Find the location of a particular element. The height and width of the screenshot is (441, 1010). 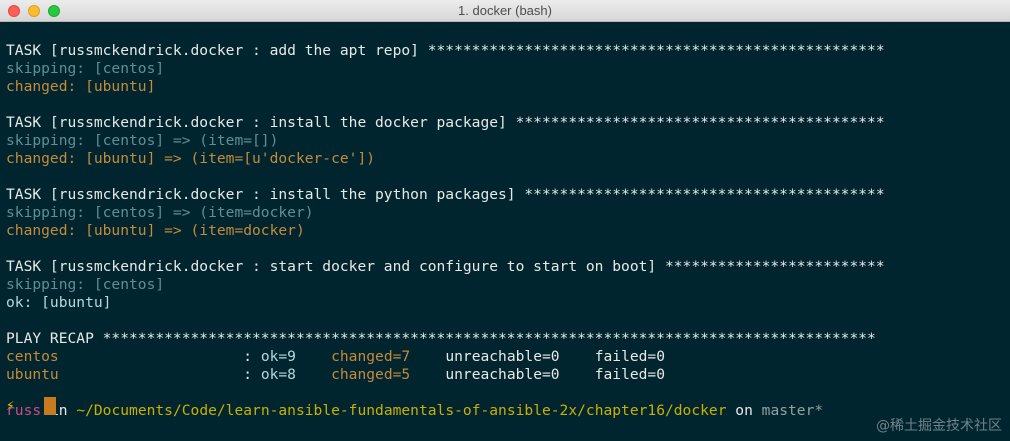

terminal-text-segment: ubuntu is located at coordinates (125, 374).